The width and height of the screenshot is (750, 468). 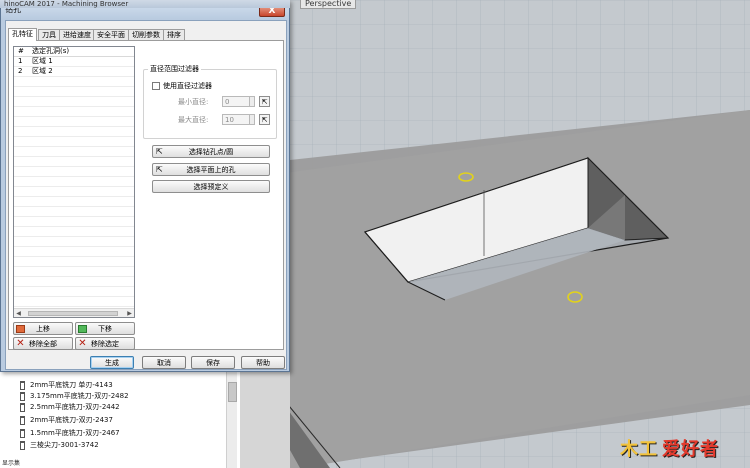 What do you see at coordinates (66, 385) in the screenshot?
I see `tool-item: 2mm平底铣刀 单刃-4143` at bounding box center [66, 385].